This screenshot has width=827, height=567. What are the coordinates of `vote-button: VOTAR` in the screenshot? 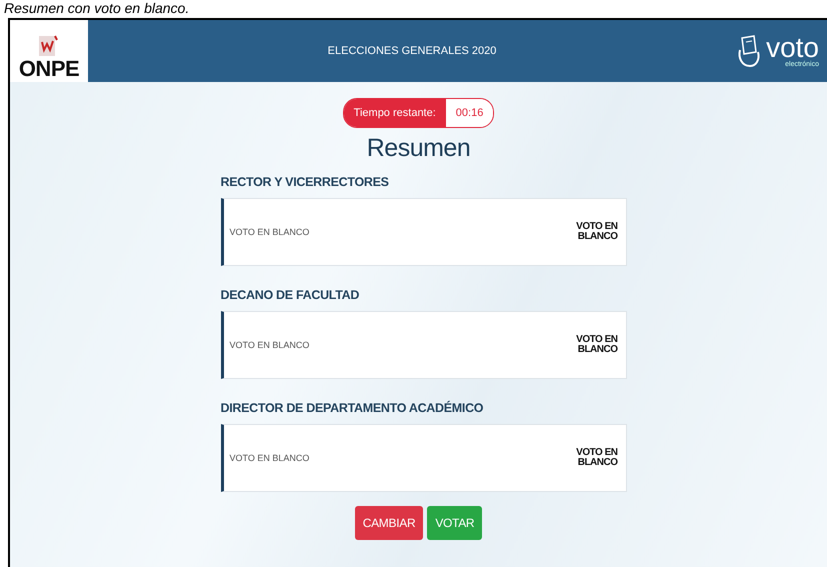 It's located at (454, 523).